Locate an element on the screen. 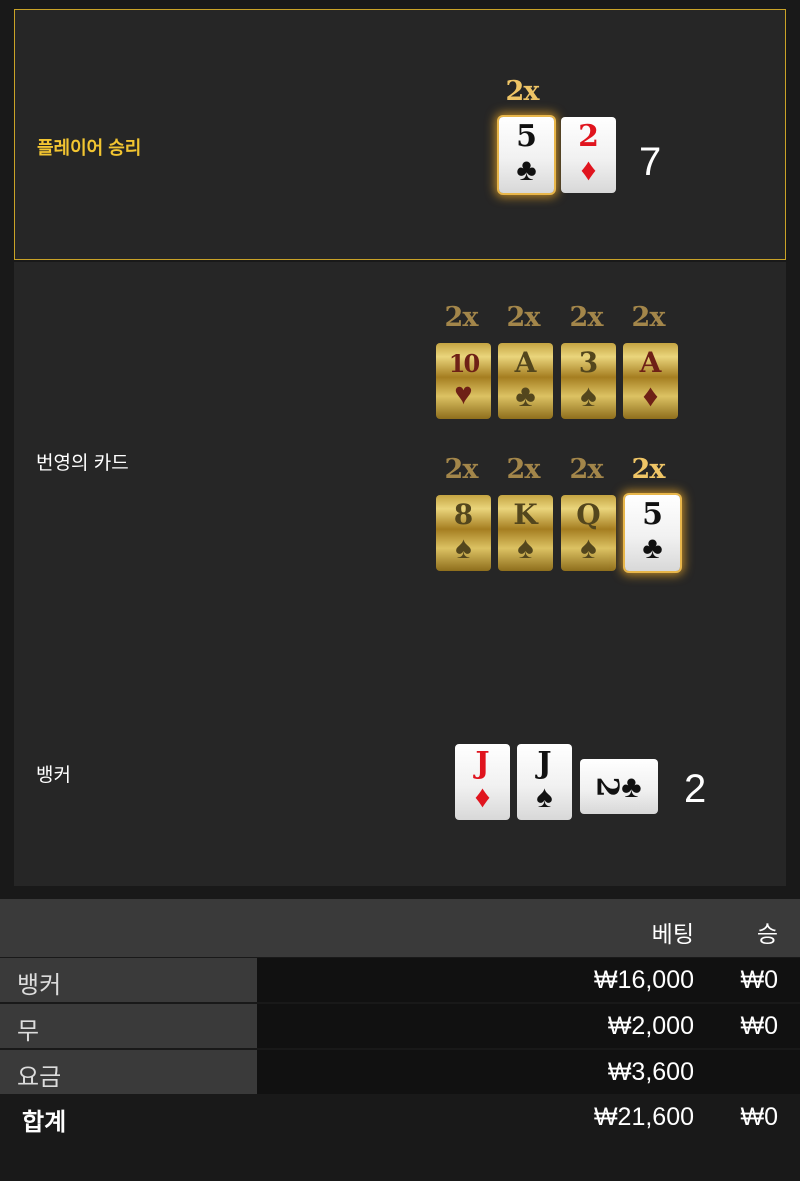 The width and height of the screenshot is (800, 1181). heart-suit-icon: ♥ is located at coordinates (463, 393).